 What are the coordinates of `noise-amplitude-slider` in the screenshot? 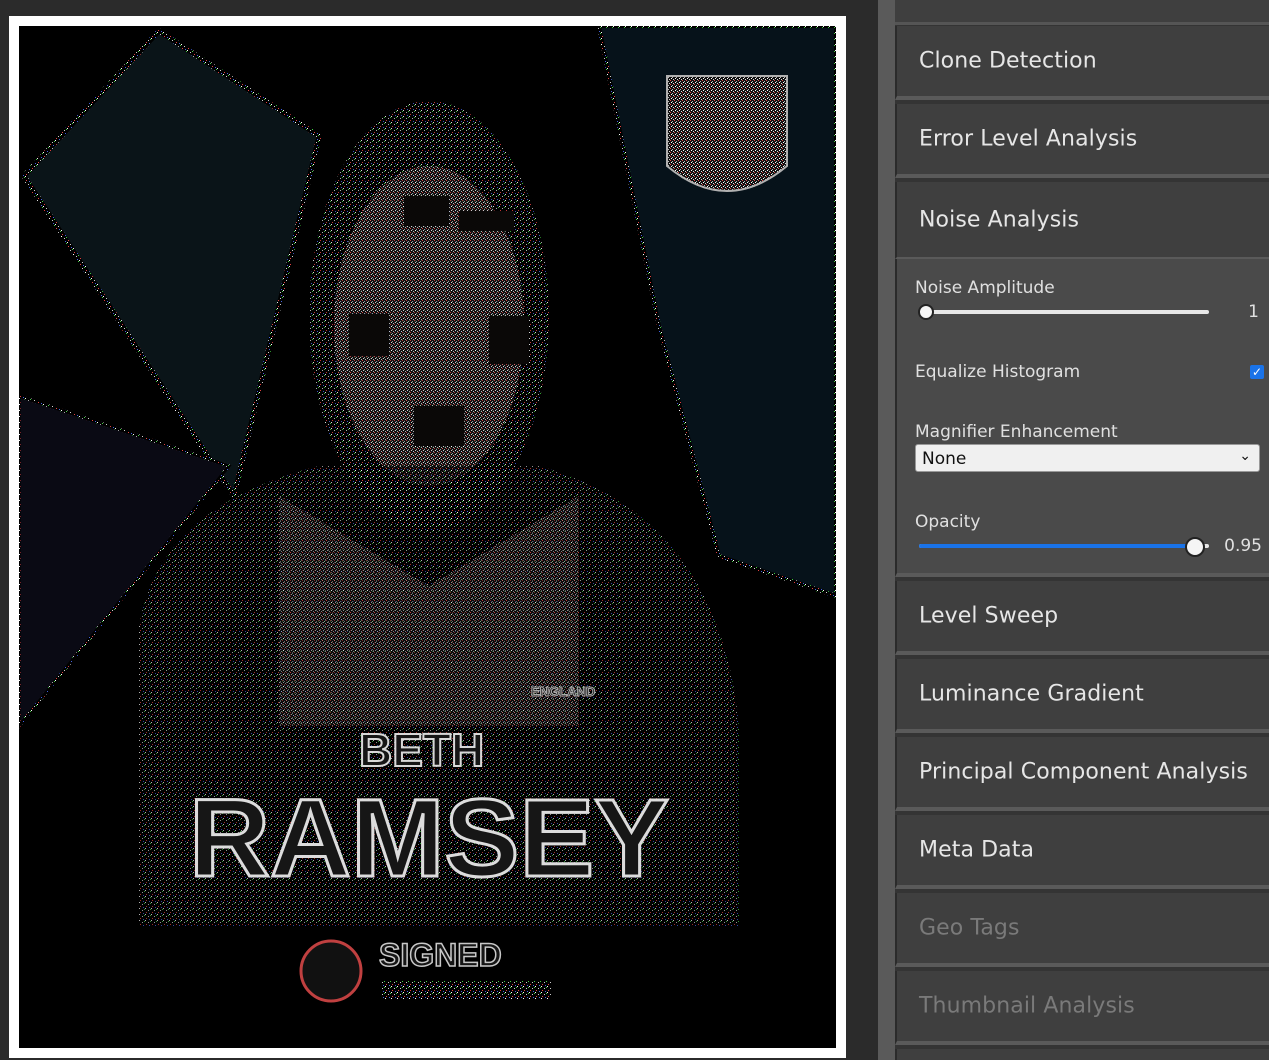 It's located at (1064, 312).